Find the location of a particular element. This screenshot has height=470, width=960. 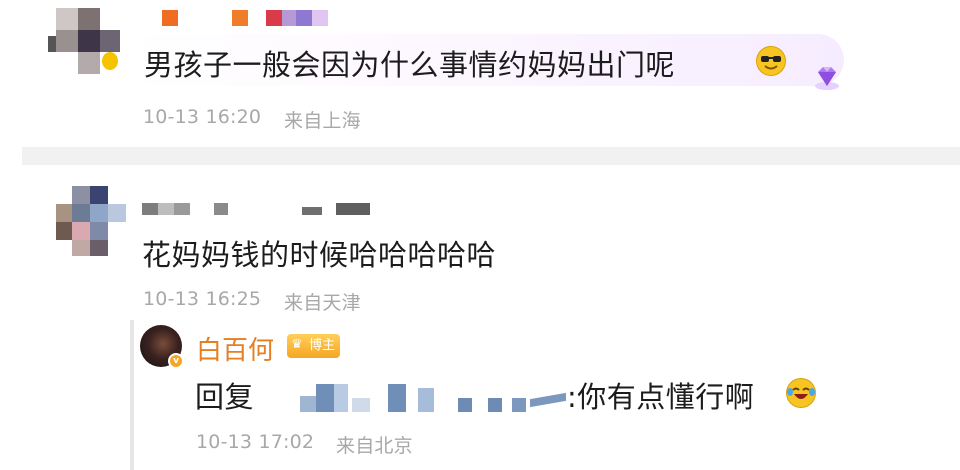

comment-1-time: 10-13 16:20 is located at coordinates (202, 117).